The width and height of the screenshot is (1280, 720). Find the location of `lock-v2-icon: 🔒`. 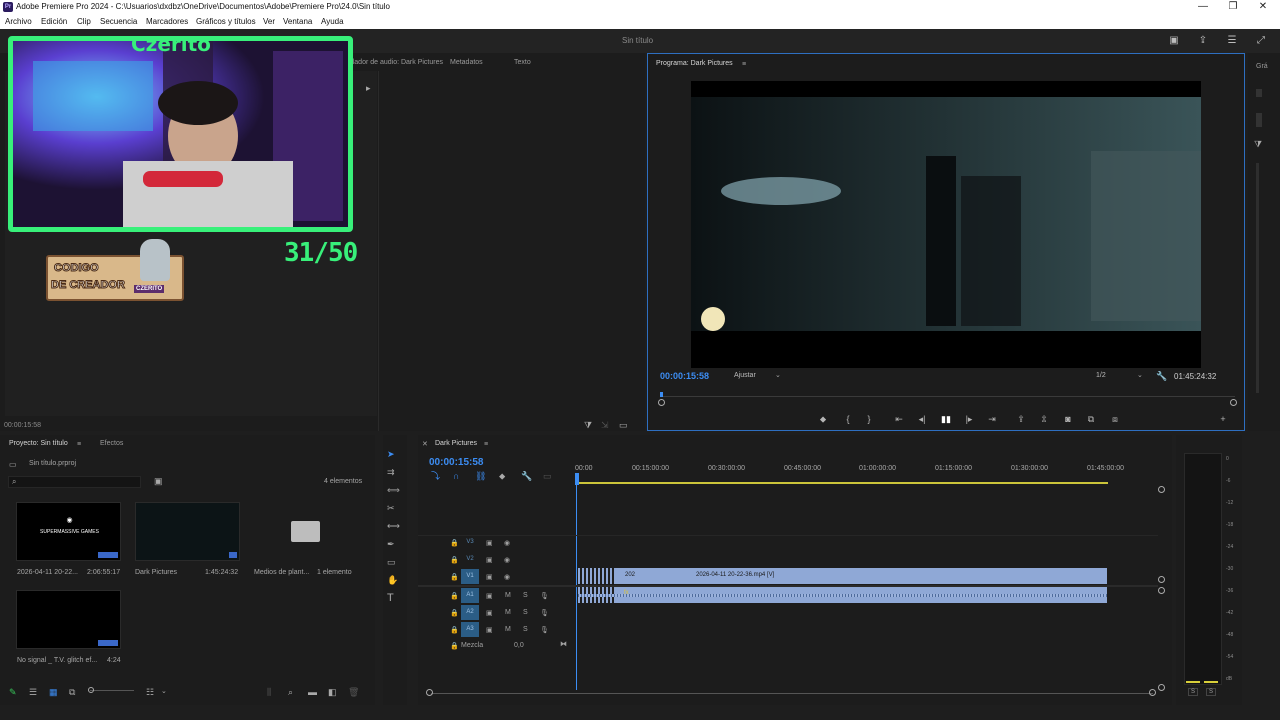

lock-v2-icon: 🔒 is located at coordinates (454, 560).